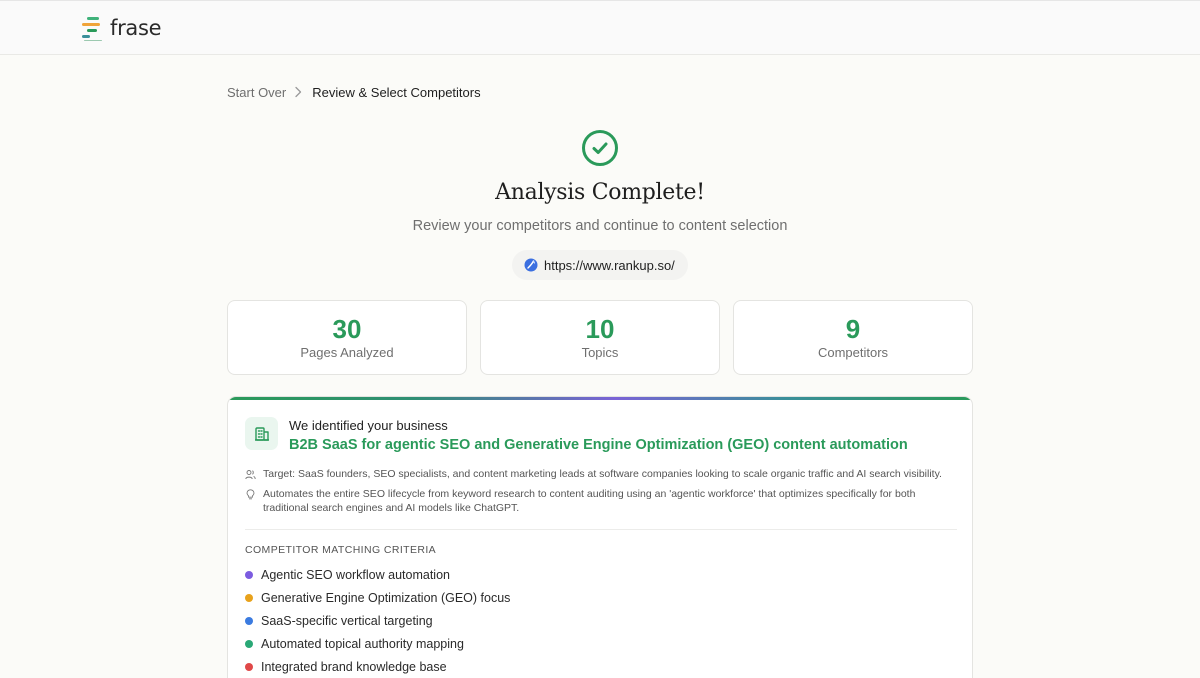 The width and height of the screenshot is (1200, 678). I want to click on stat-card-pages: 30 Pages Analyzed, so click(347, 337).